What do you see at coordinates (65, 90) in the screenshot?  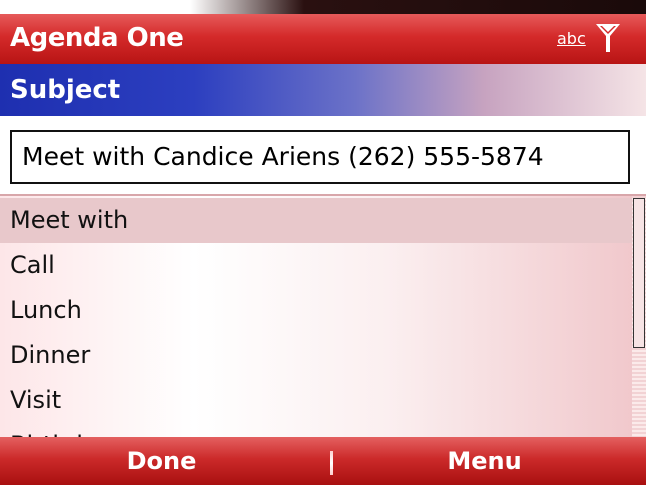 I see `field-header-label: Subject` at bounding box center [65, 90].